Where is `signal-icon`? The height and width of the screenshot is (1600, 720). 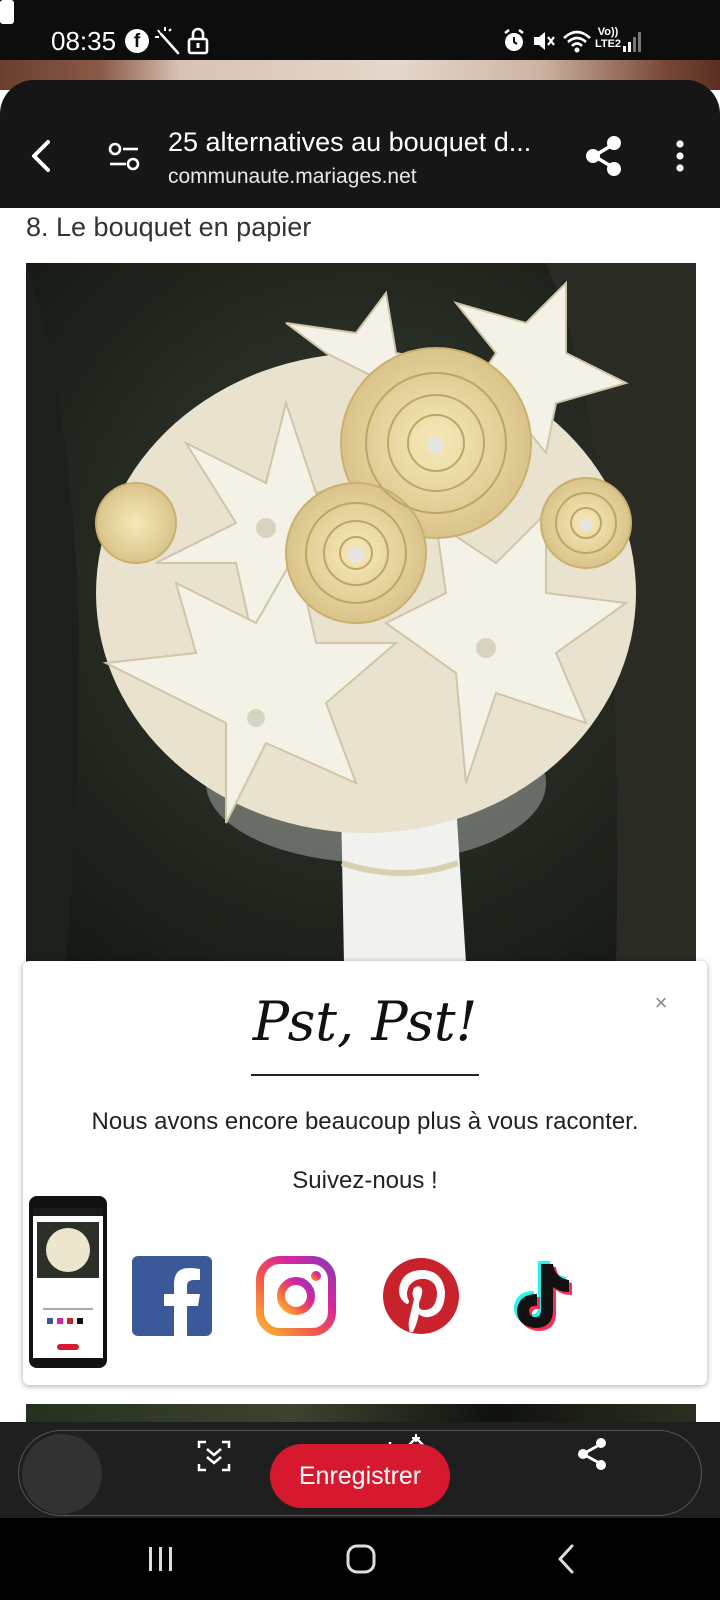 signal-icon is located at coordinates (632, 42).